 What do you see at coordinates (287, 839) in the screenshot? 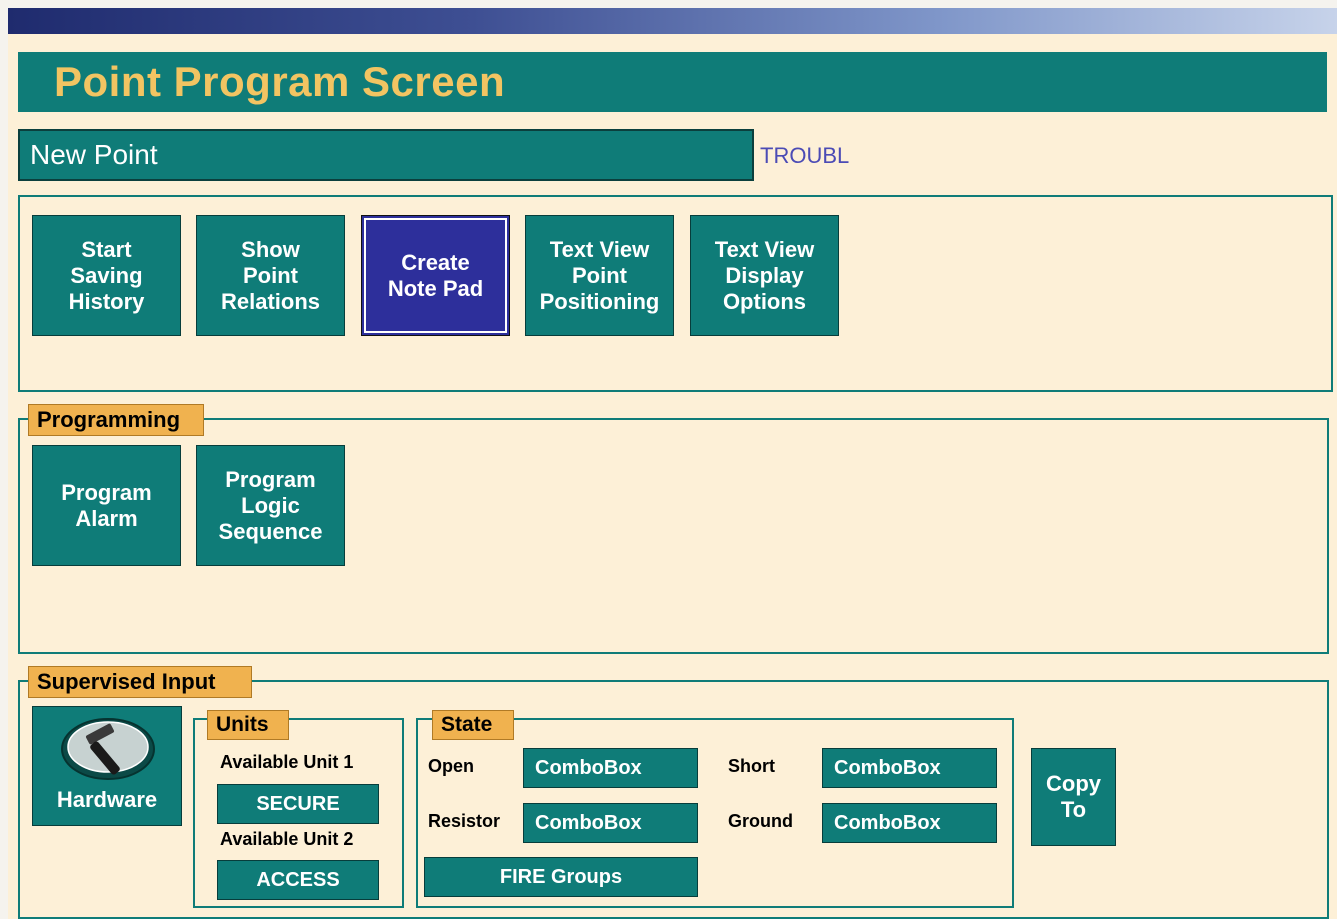
I see `available-unit-2-label: Available Unit 2` at bounding box center [287, 839].